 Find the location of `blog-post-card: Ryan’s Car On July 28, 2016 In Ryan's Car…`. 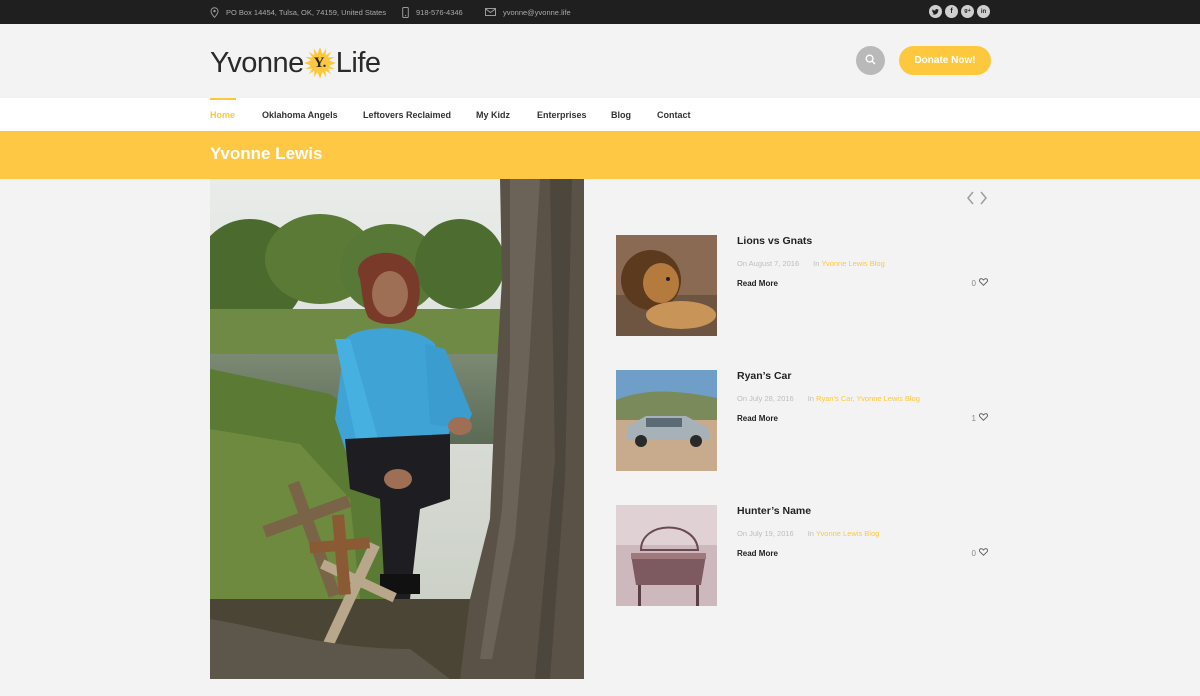

blog-post-card: Ryan’s Car On July 28, 2016 In Ryan's Car… is located at coordinates (803, 421).